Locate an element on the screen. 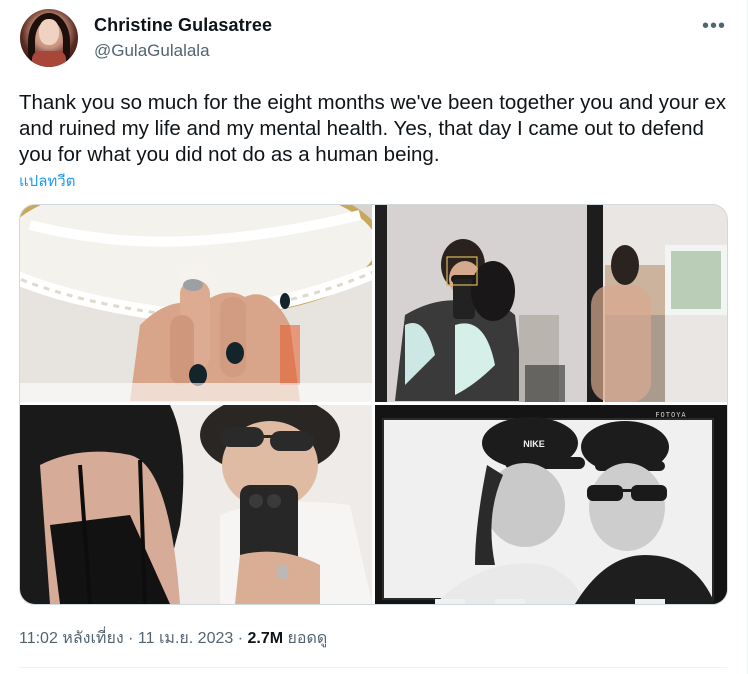  photo-4-illustration: NIKE FOTOYA is located at coordinates (551, 504).